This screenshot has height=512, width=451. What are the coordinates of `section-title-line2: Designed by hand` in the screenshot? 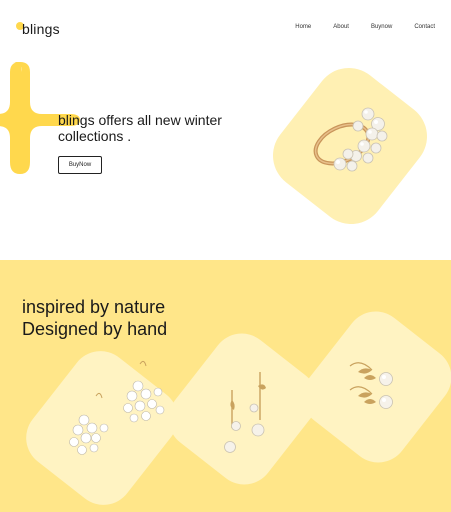 It's located at (95, 329).